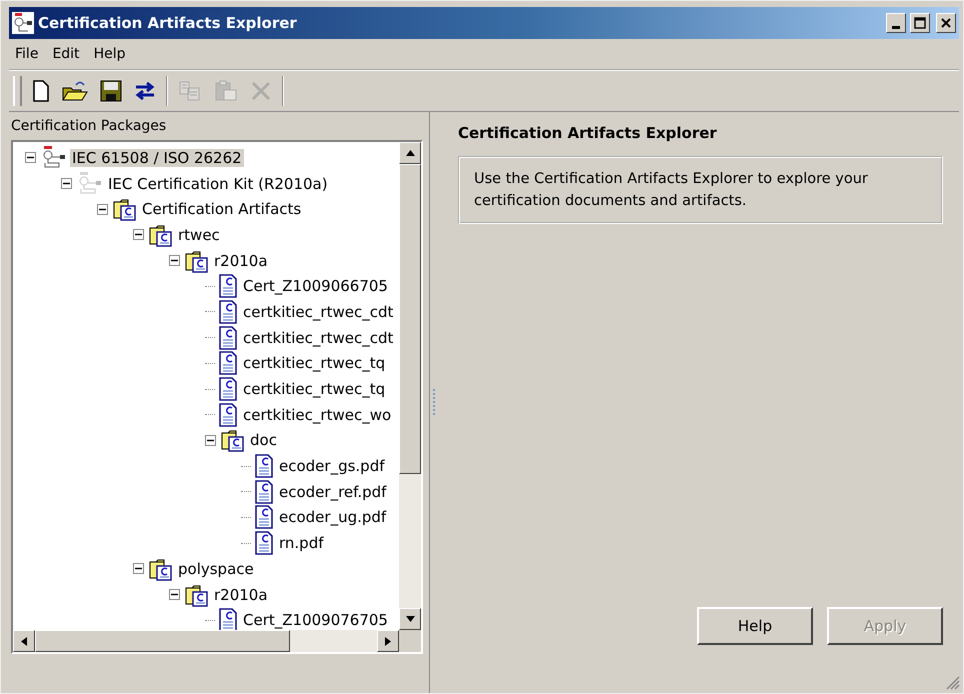 This screenshot has width=964, height=694. I want to click on action-button: Help, so click(755, 626).